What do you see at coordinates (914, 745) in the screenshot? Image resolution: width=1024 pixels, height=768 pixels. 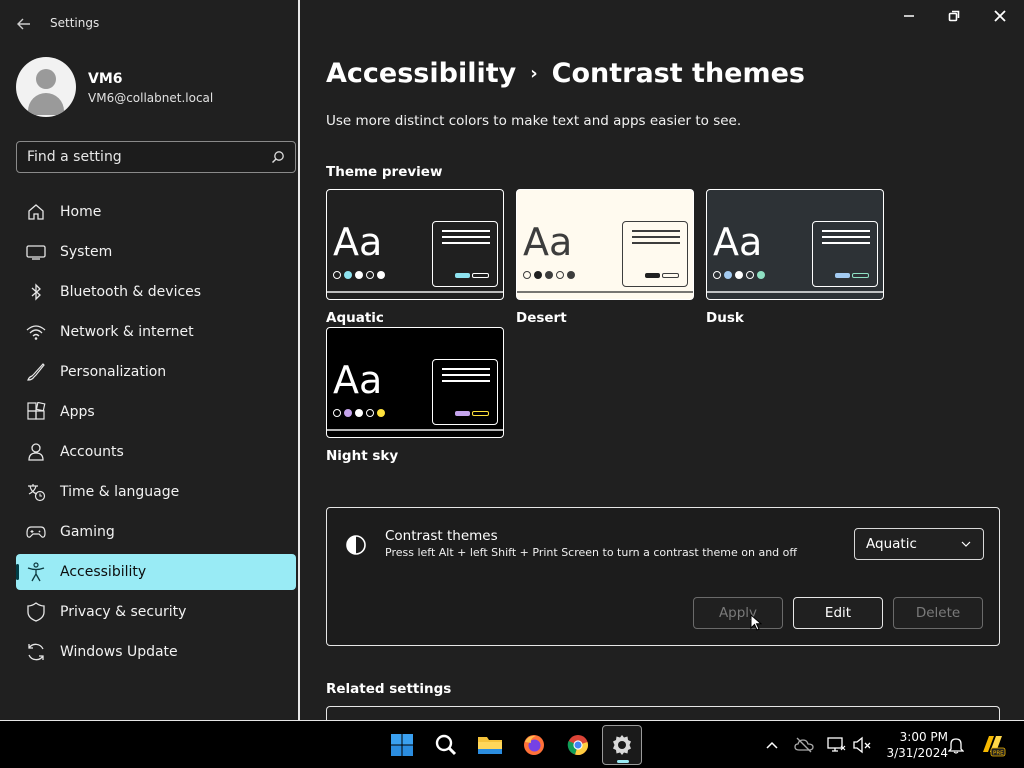 I see `taskbar-clock: 3:00 PM 3/31/2024` at bounding box center [914, 745].